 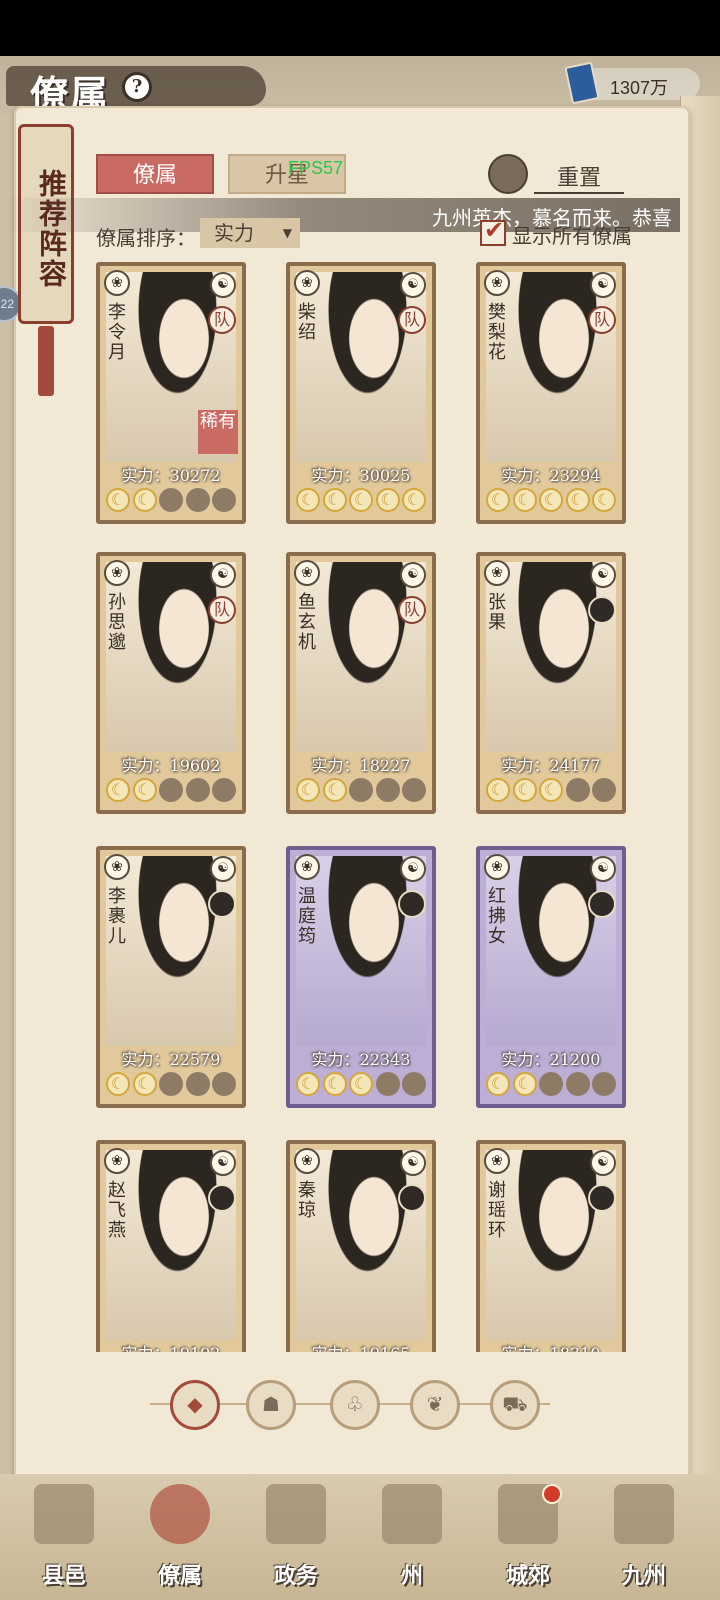 What do you see at coordinates (115, 622) in the screenshot?
I see `retainer-name: 孙思邈` at bounding box center [115, 622].